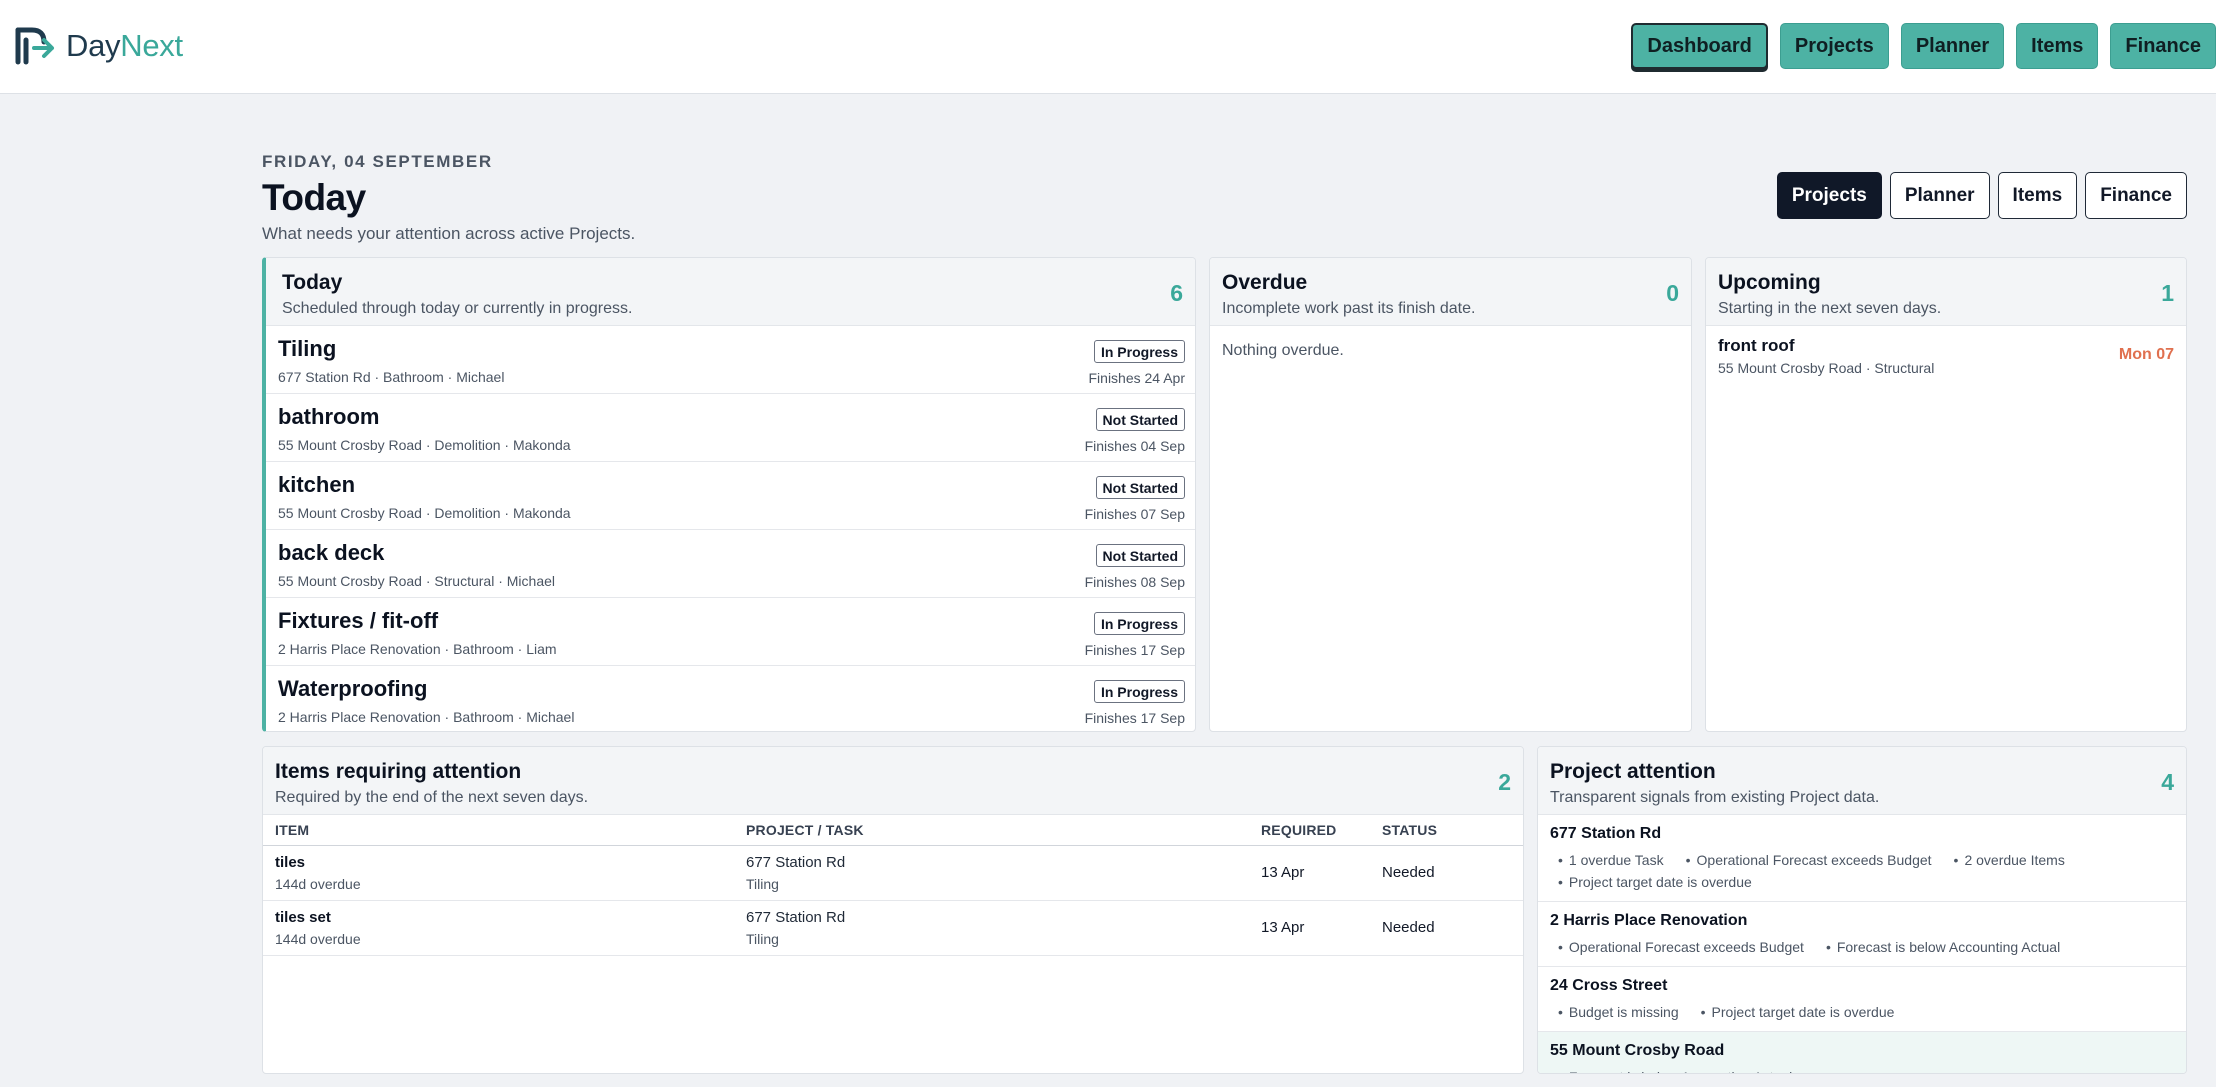 The image size is (2216, 1087). I want to click on item-required: 13 Apr, so click(1283, 872).